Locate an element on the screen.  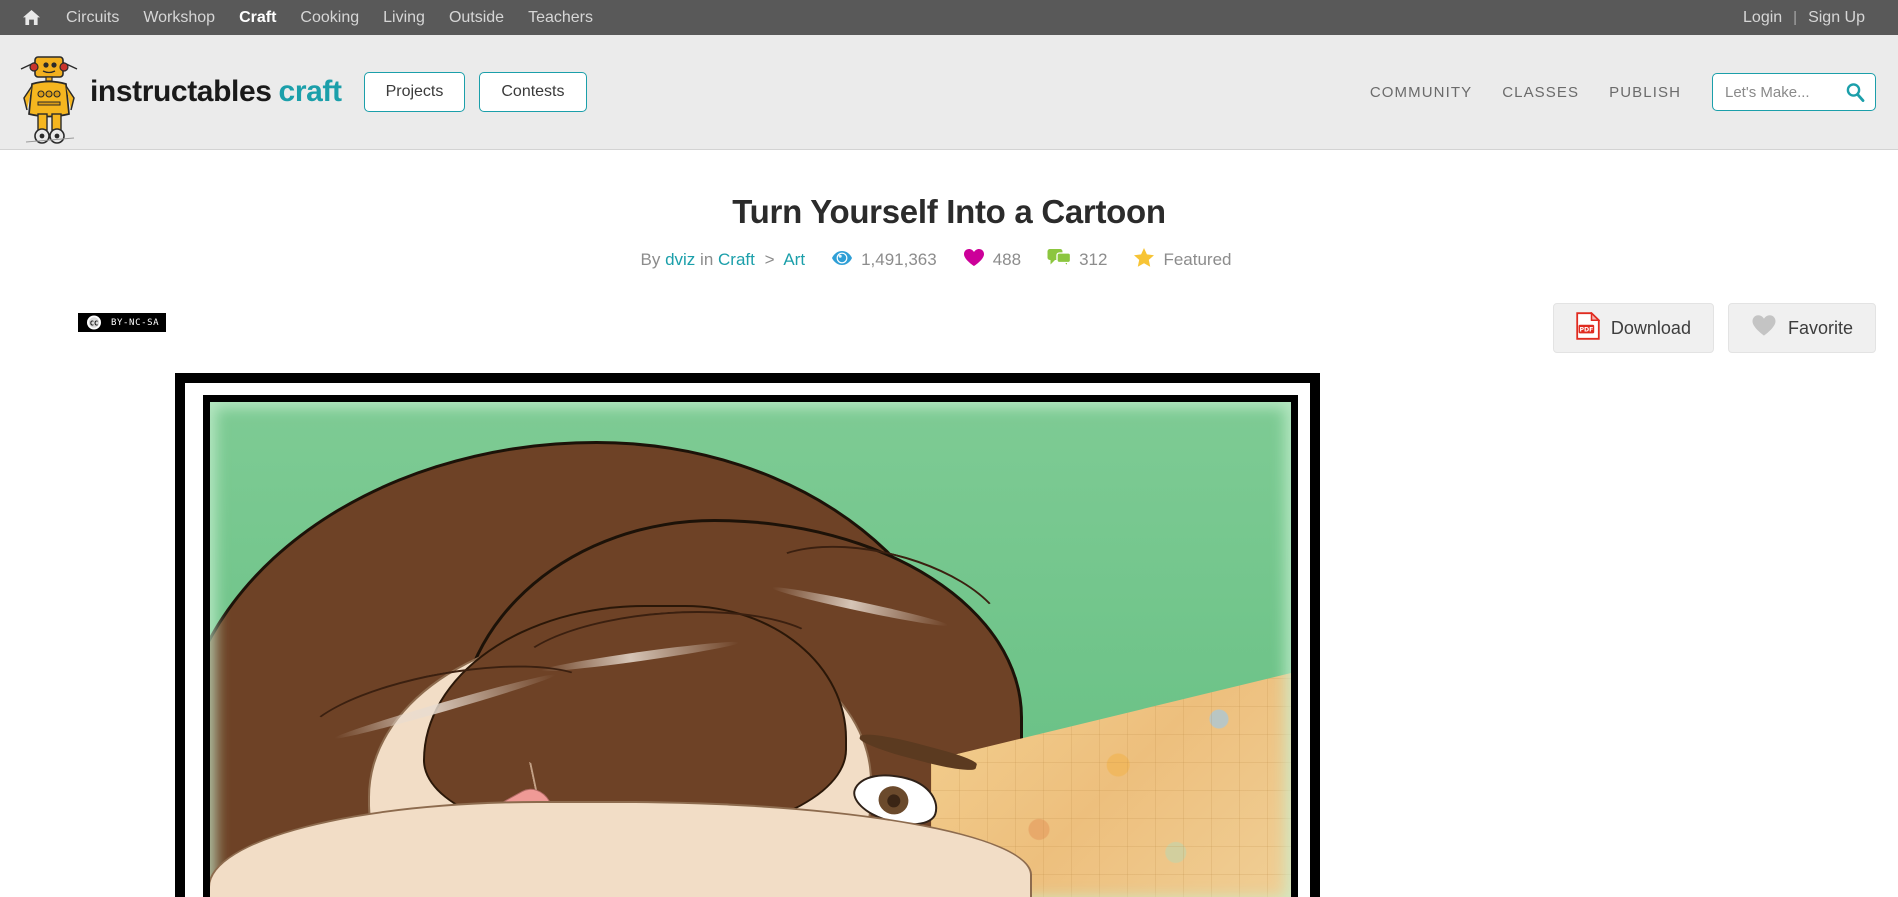
brand-block: instructables craft is located at coordinates (180, 94).